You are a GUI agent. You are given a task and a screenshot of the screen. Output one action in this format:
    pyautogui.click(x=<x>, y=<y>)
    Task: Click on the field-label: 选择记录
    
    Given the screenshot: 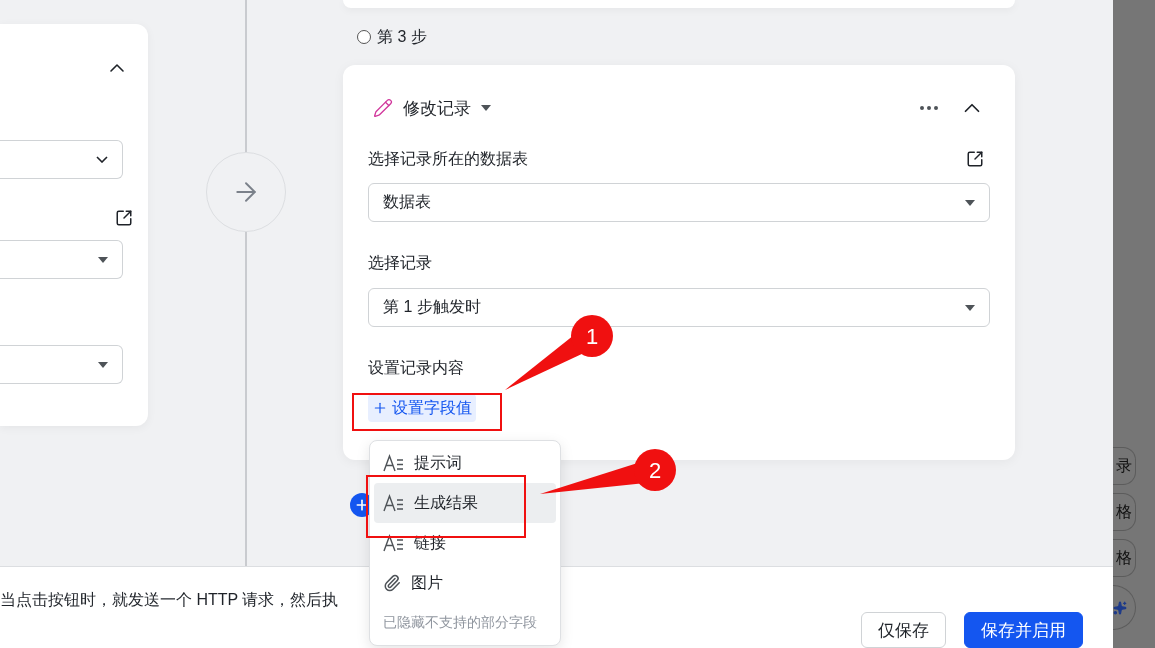 What is the action you would take?
    pyautogui.click(x=400, y=262)
    